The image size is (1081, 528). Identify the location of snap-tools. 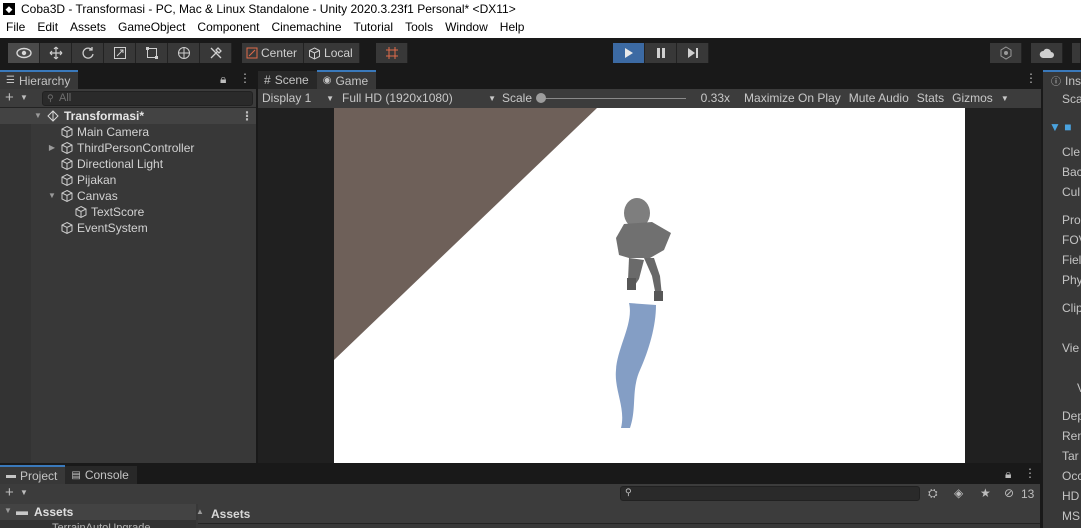
(392, 53).